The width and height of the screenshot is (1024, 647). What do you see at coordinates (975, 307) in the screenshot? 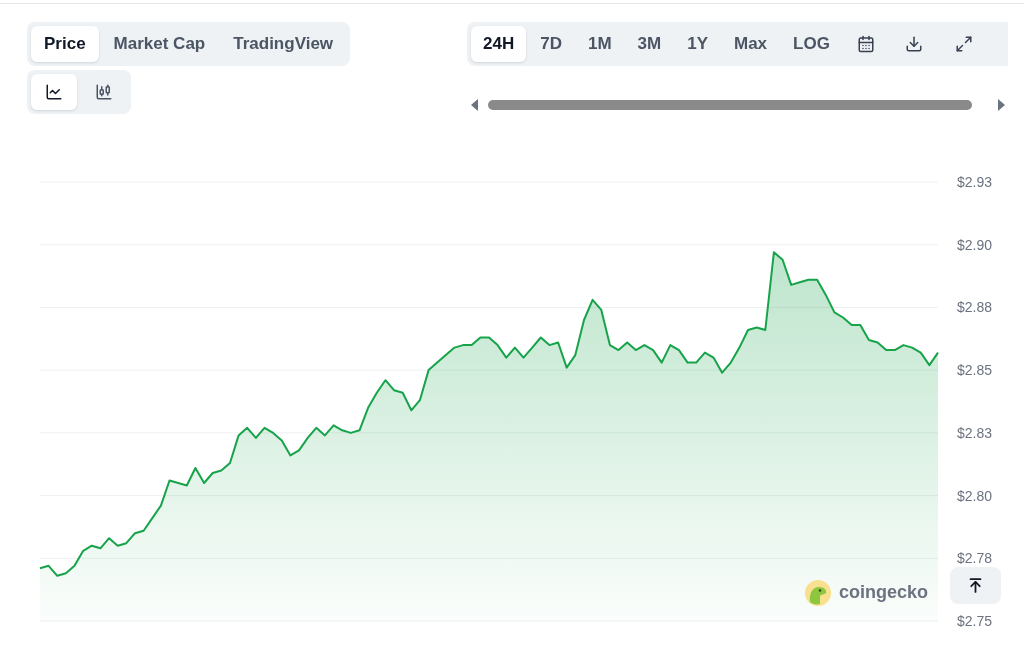
I see `axis-label: $2.88` at bounding box center [975, 307].